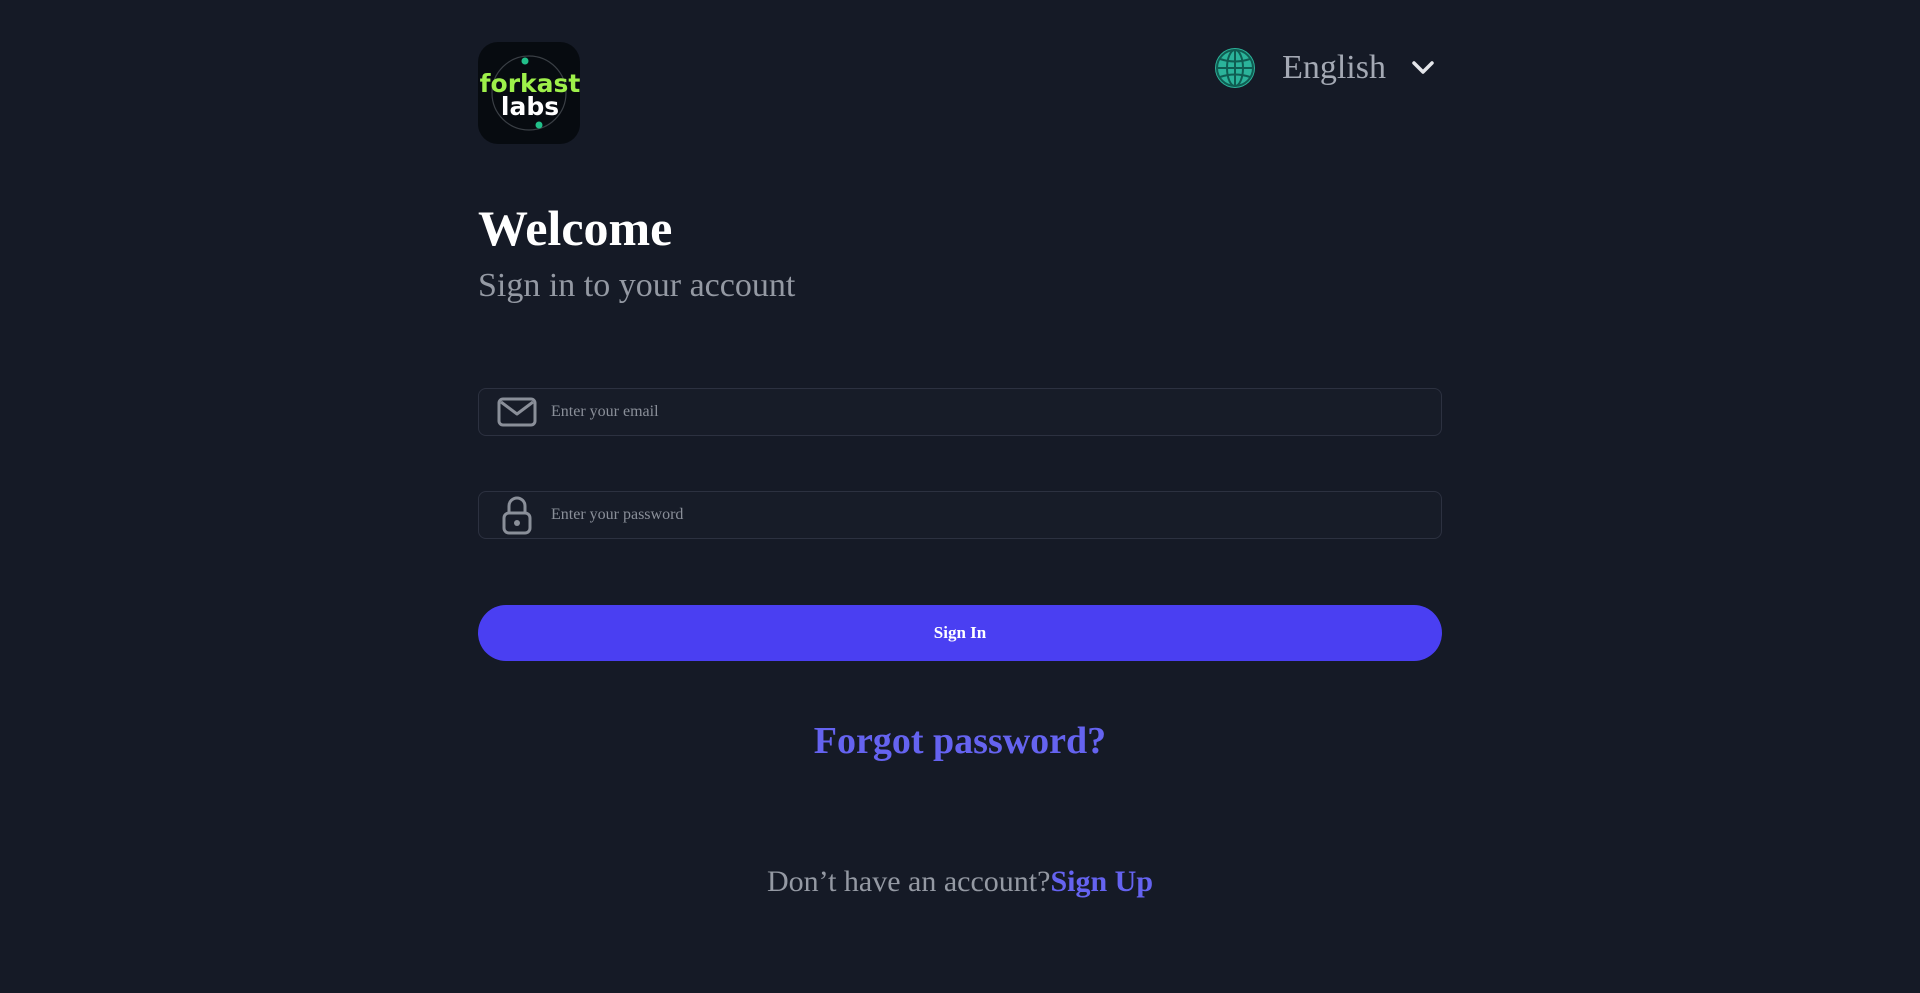  I want to click on sign-in-button: Sign In, so click(960, 633).